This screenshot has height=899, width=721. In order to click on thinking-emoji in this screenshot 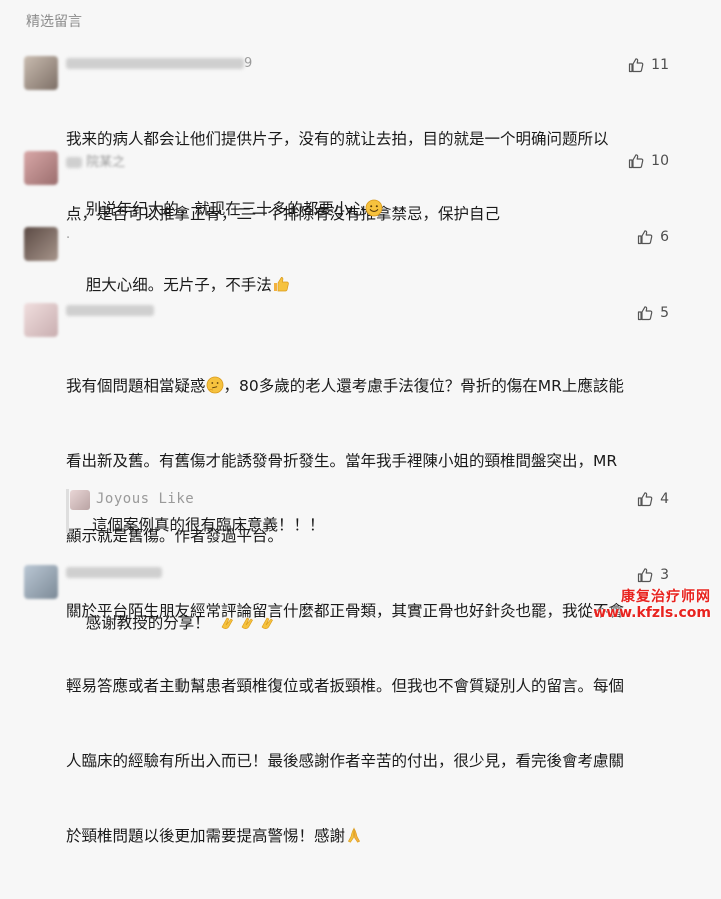, I will do `click(214, 385)`.